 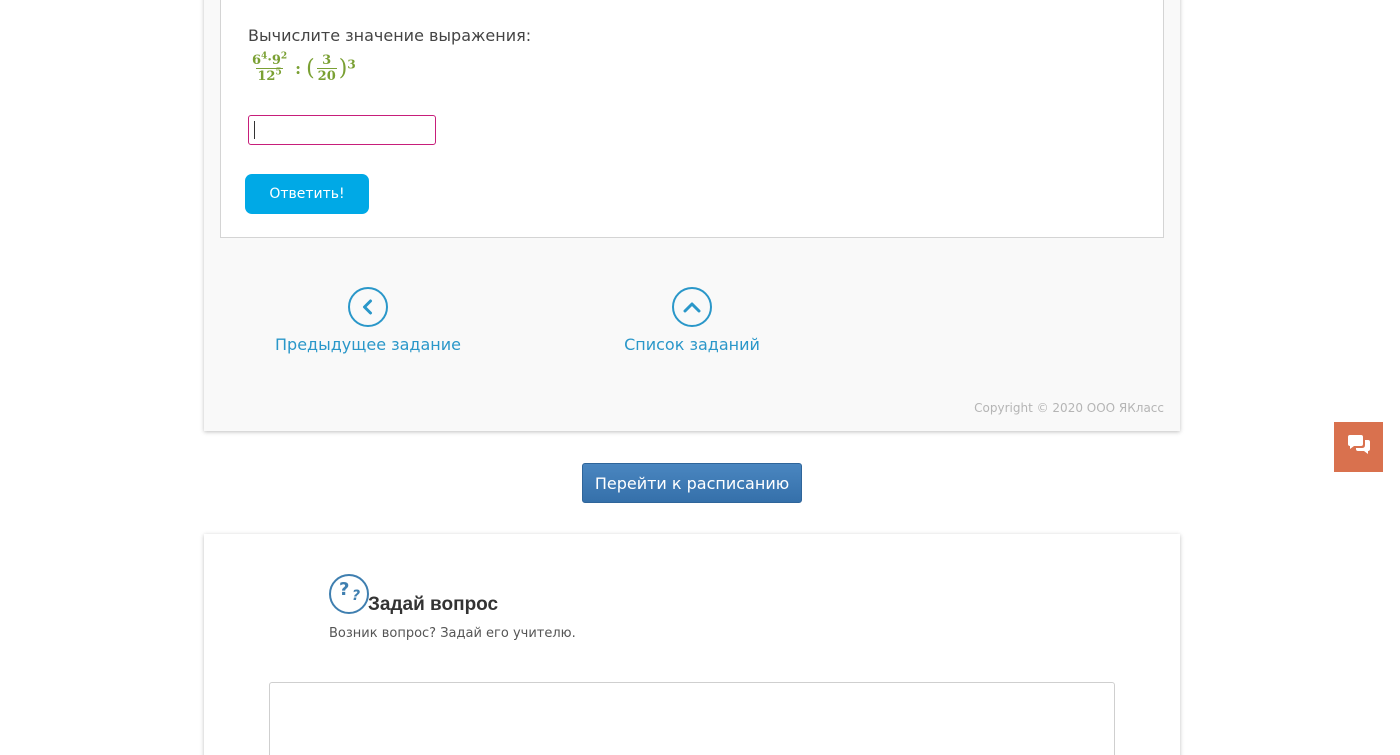 What do you see at coordinates (368, 344) in the screenshot?
I see `previous-task-label: Предыдущее задание` at bounding box center [368, 344].